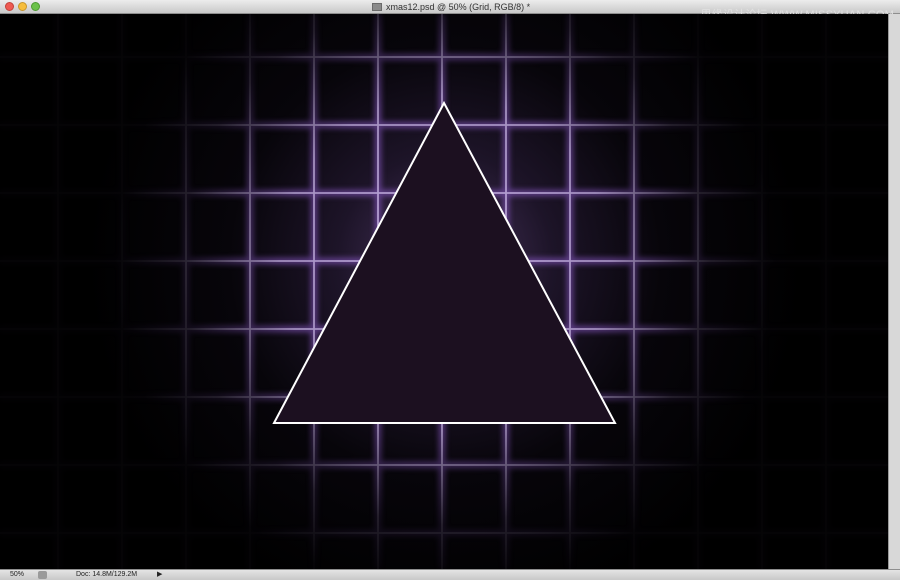 Image resolution: width=900 pixels, height=580 pixels. Describe the element at coordinates (377, 7) in the screenshot. I see `document-icon` at that location.